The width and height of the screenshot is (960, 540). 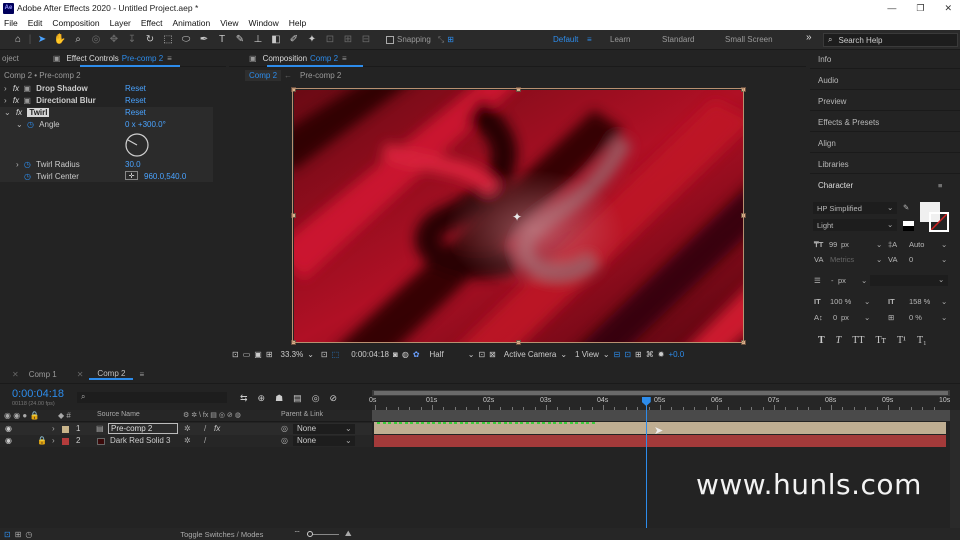 What do you see at coordinates (292, 354) in the screenshot?
I see `zoom-value: 33.3%` at bounding box center [292, 354].